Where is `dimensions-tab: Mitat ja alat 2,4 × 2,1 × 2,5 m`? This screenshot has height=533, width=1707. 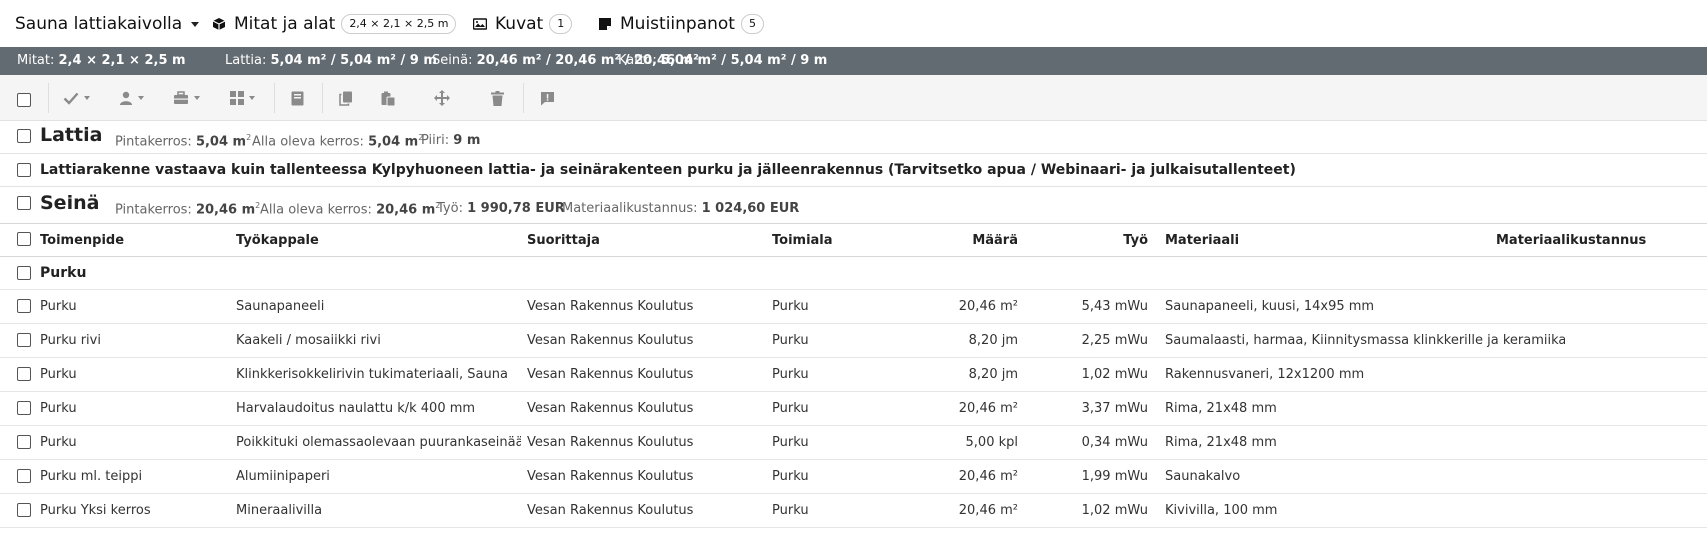 dimensions-tab: Mitat ja alat 2,4 × 2,1 × 2,5 m is located at coordinates (334, 23).